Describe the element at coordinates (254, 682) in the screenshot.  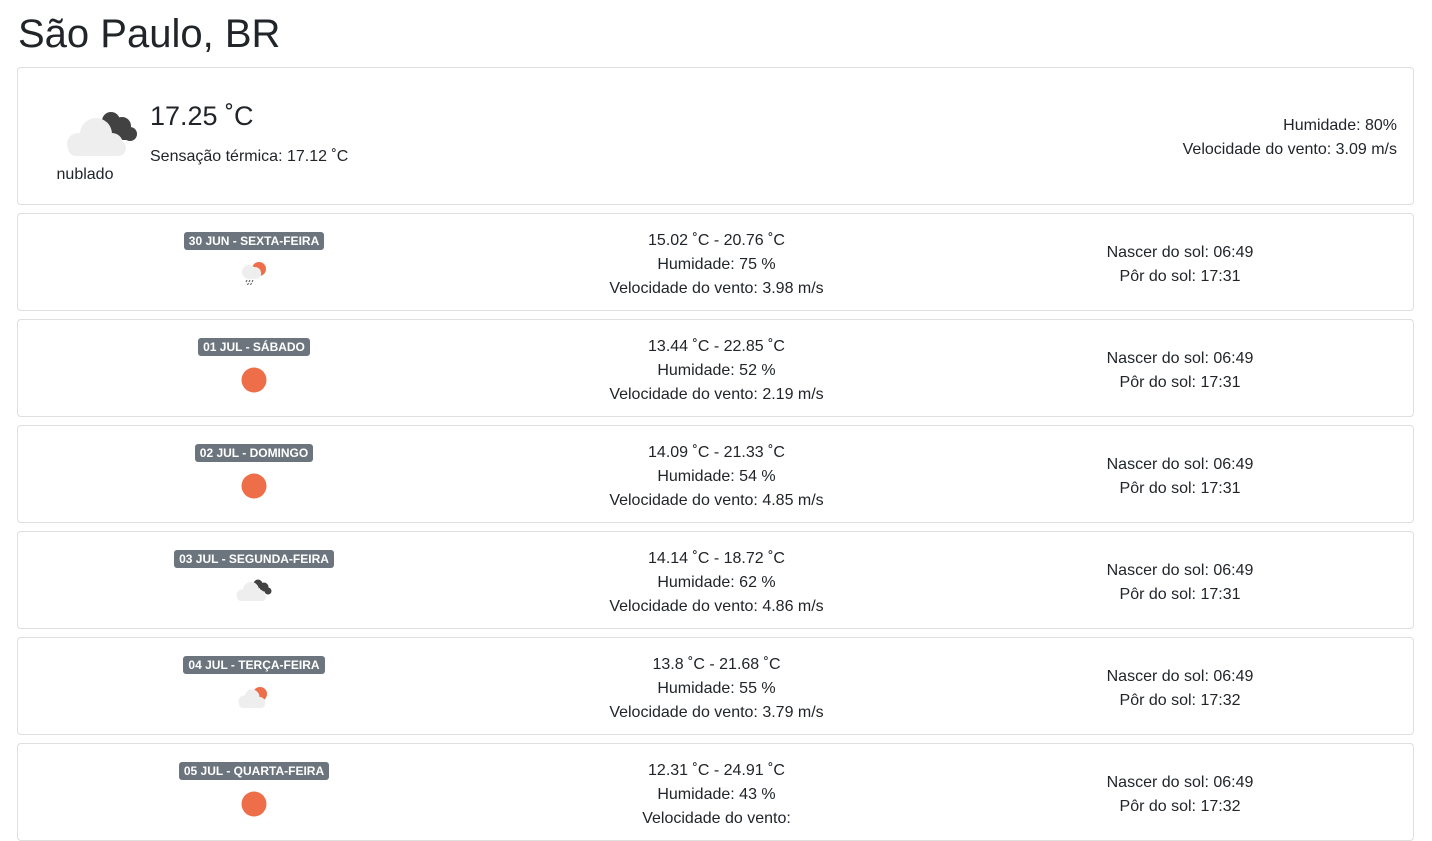
I see `forecast-date-block: 04 JUL - TERÇA-FEIRA` at that location.